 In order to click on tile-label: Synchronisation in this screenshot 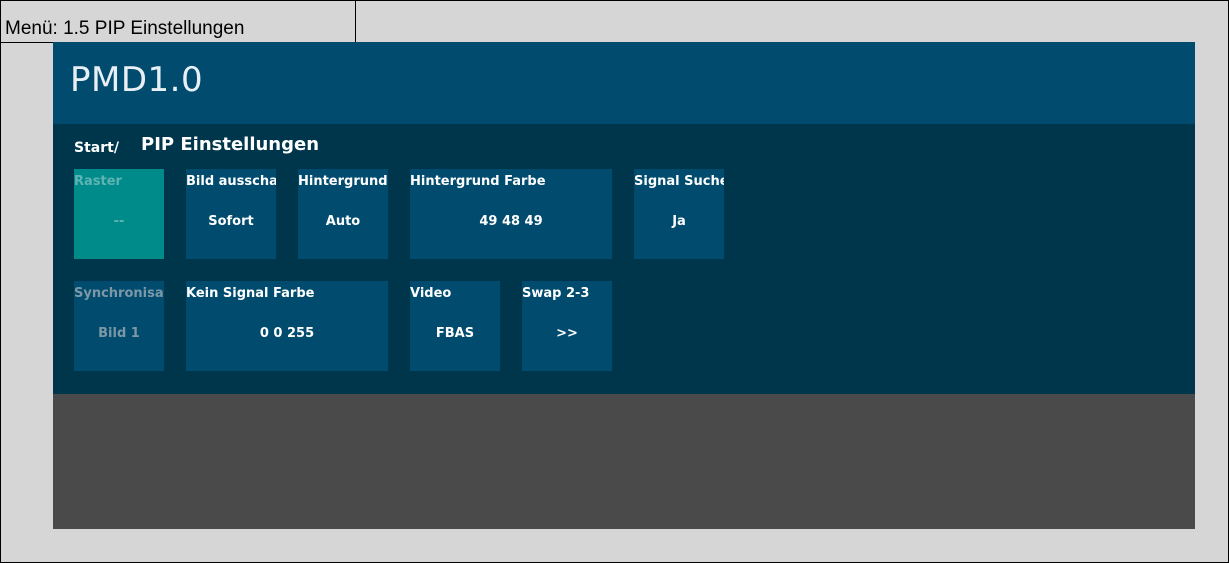, I will do `click(119, 293)`.